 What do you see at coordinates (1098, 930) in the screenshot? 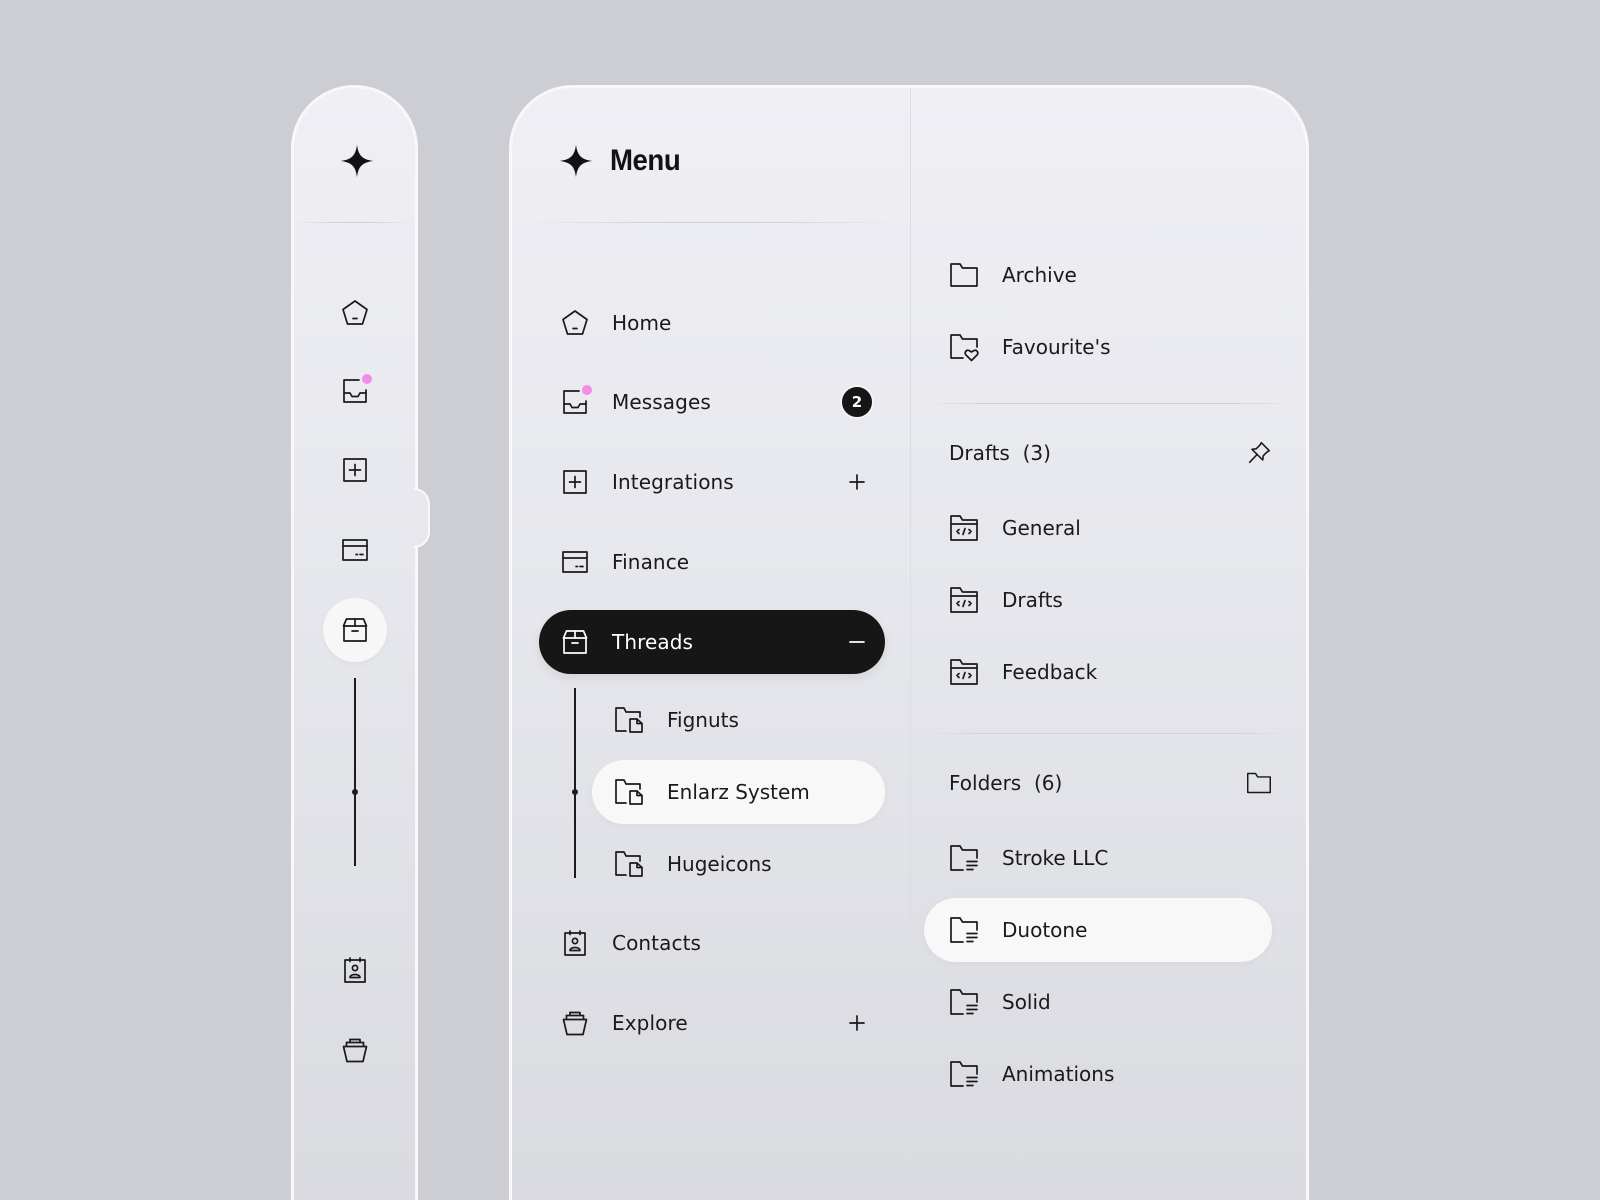
I see `folder-item-duotone: Duotone` at bounding box center [1098, 930].